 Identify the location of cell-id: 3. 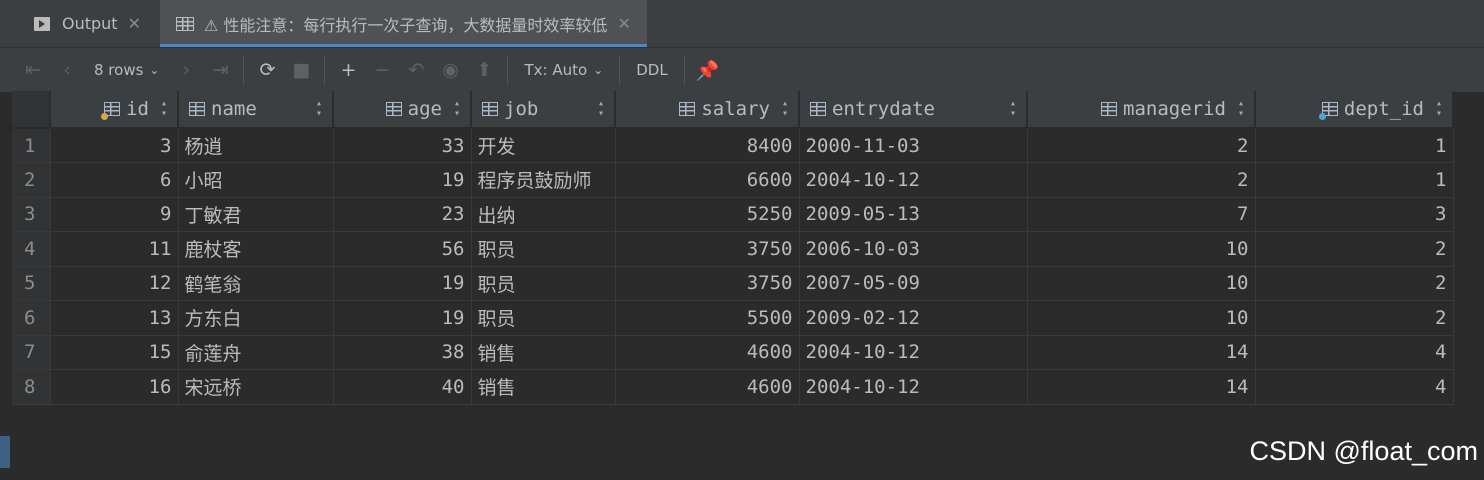
(114, 145).